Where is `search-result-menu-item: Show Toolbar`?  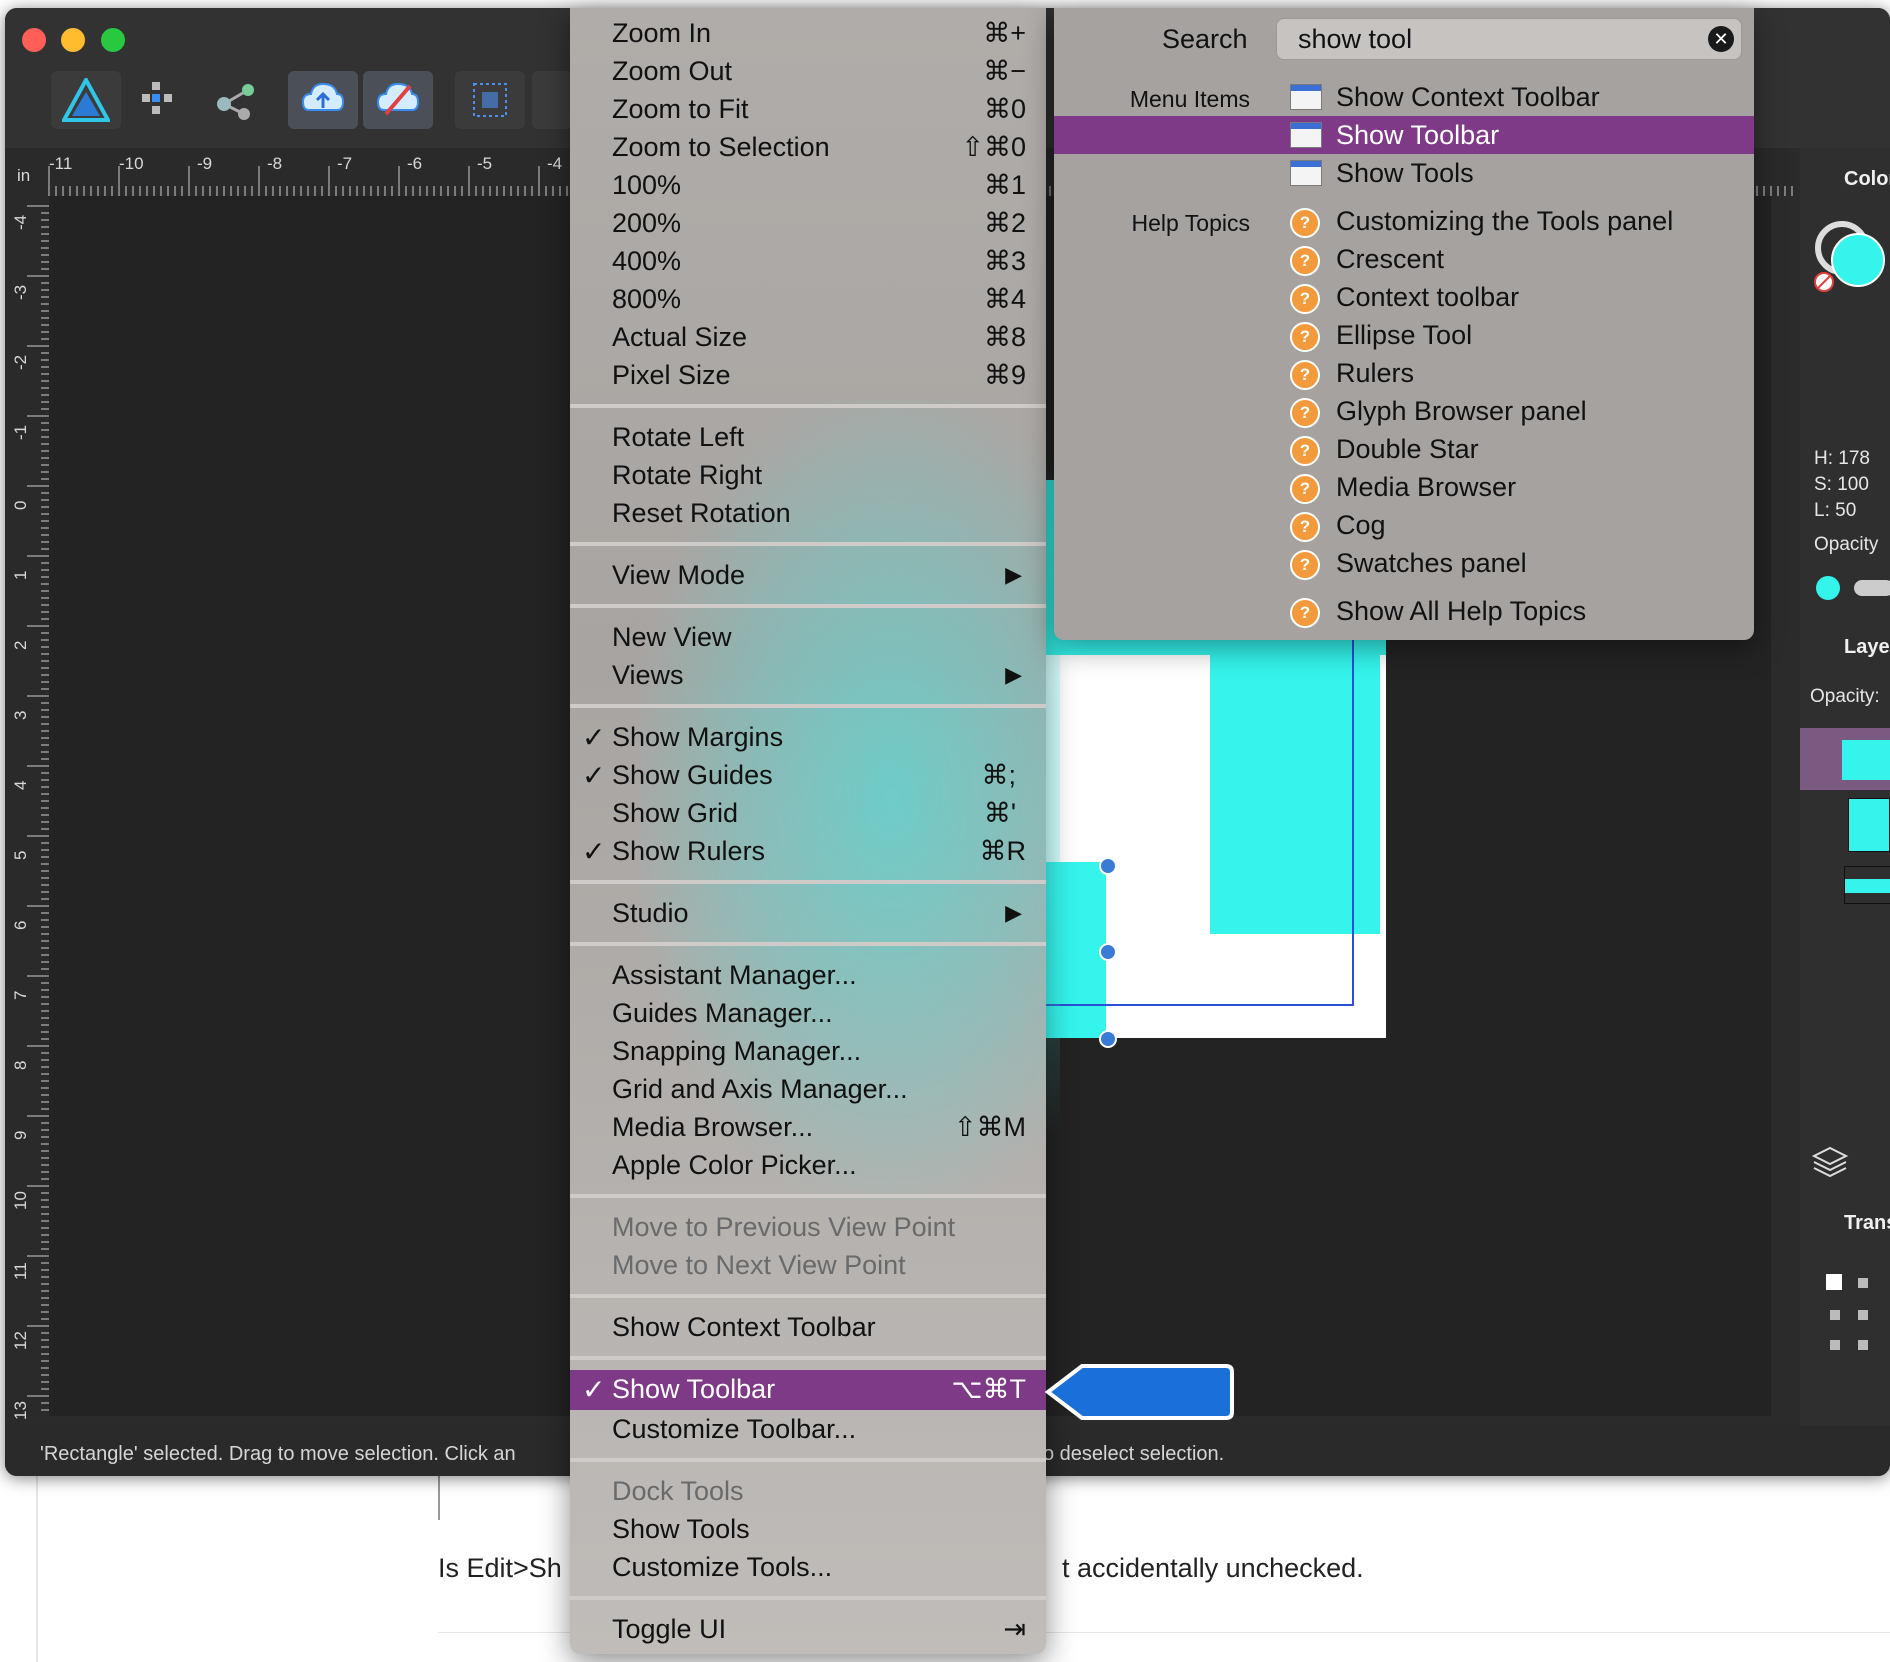
search-result-menu-item: Show Toolbar is located at coordinates (1404, 135).